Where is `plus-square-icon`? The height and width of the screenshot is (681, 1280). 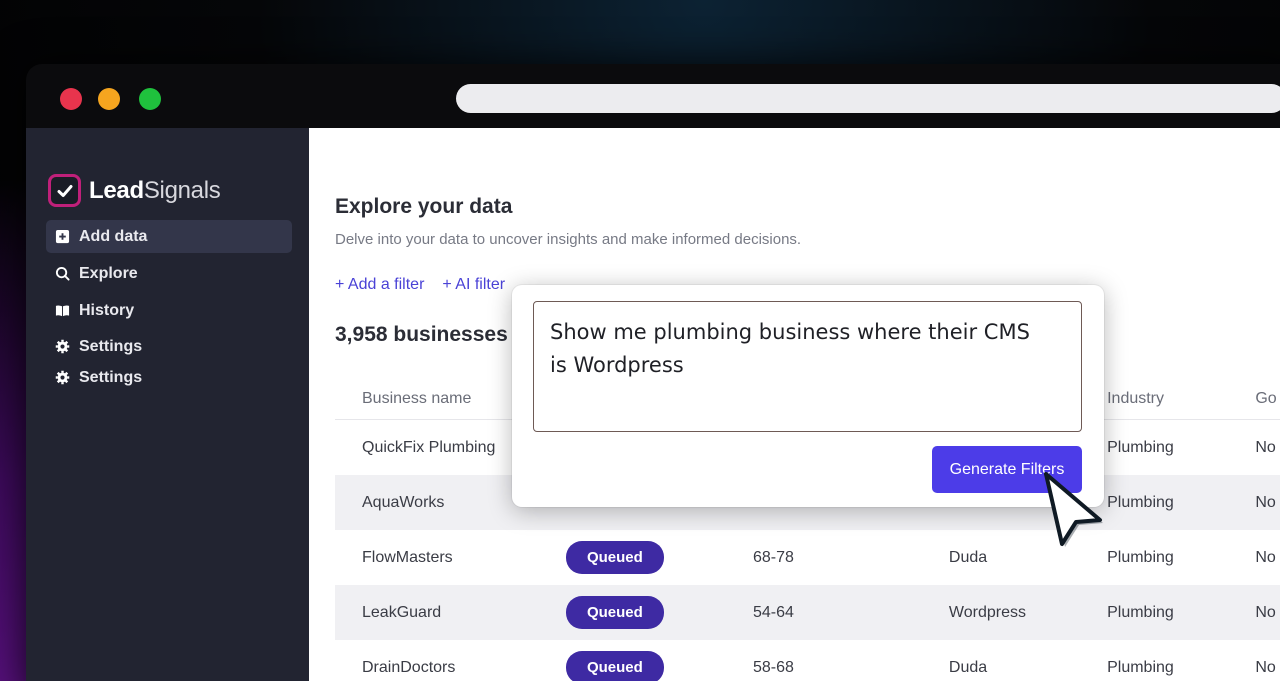
plus-square-icon is located at coordinates (62, 237).